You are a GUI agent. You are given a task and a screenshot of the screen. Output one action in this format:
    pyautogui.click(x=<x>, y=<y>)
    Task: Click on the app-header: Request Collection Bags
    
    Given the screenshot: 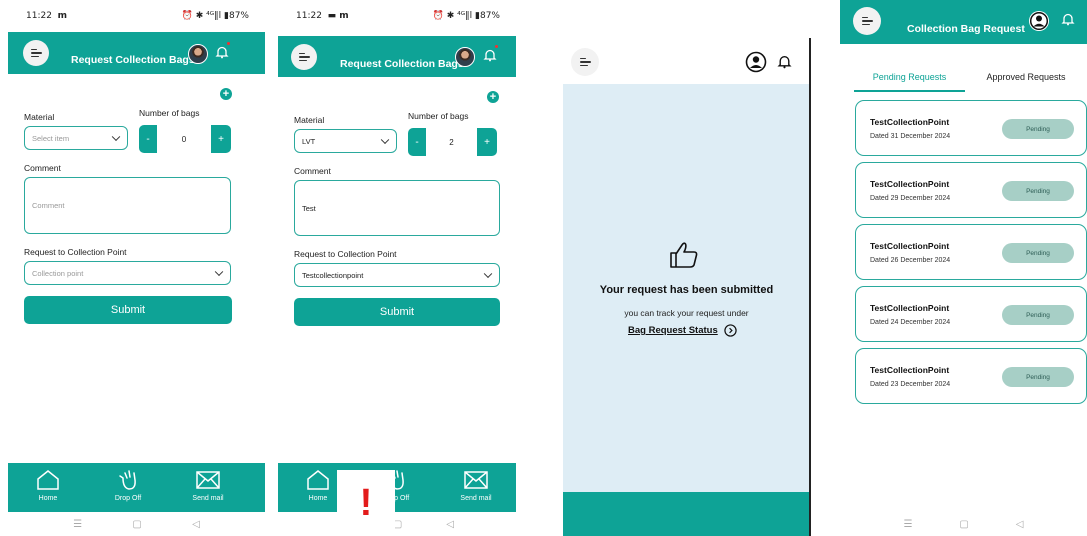 What is the action you would take?
    pyautogui.click(x=397, y=56)
    